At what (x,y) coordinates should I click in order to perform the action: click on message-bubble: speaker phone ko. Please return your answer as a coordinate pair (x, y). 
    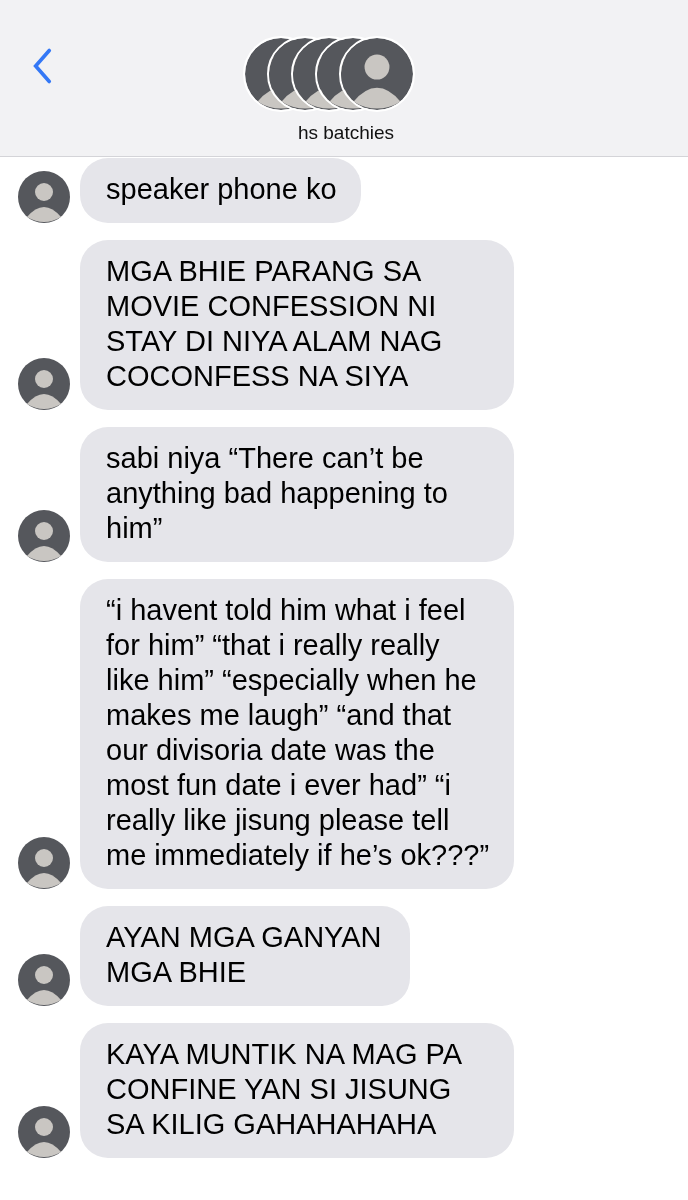
    Looking at the image, I should click on (220, 190).